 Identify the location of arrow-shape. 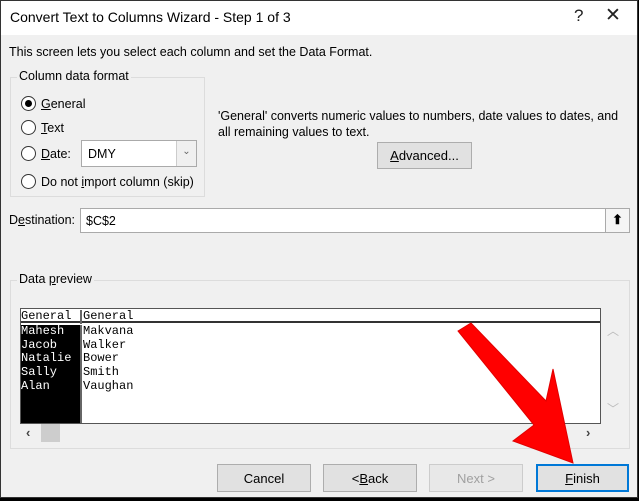
(515, 393).